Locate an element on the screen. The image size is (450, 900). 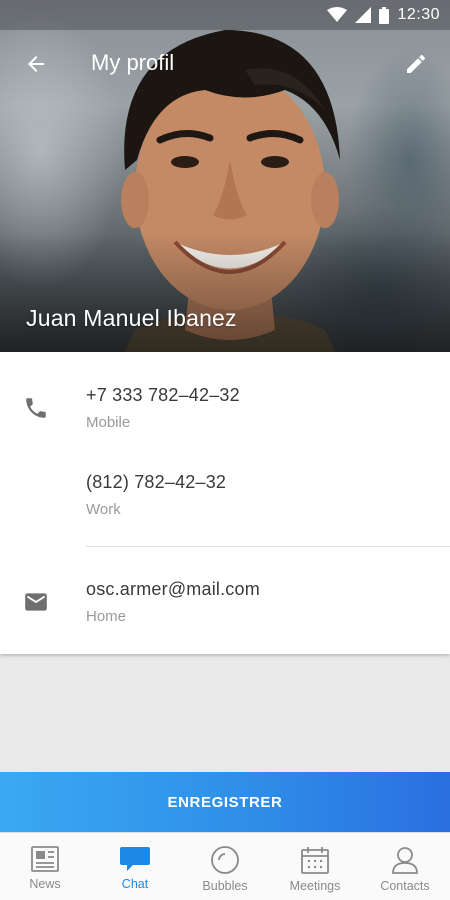
nav-label: Bubbles is located at coordinates (225, 886).